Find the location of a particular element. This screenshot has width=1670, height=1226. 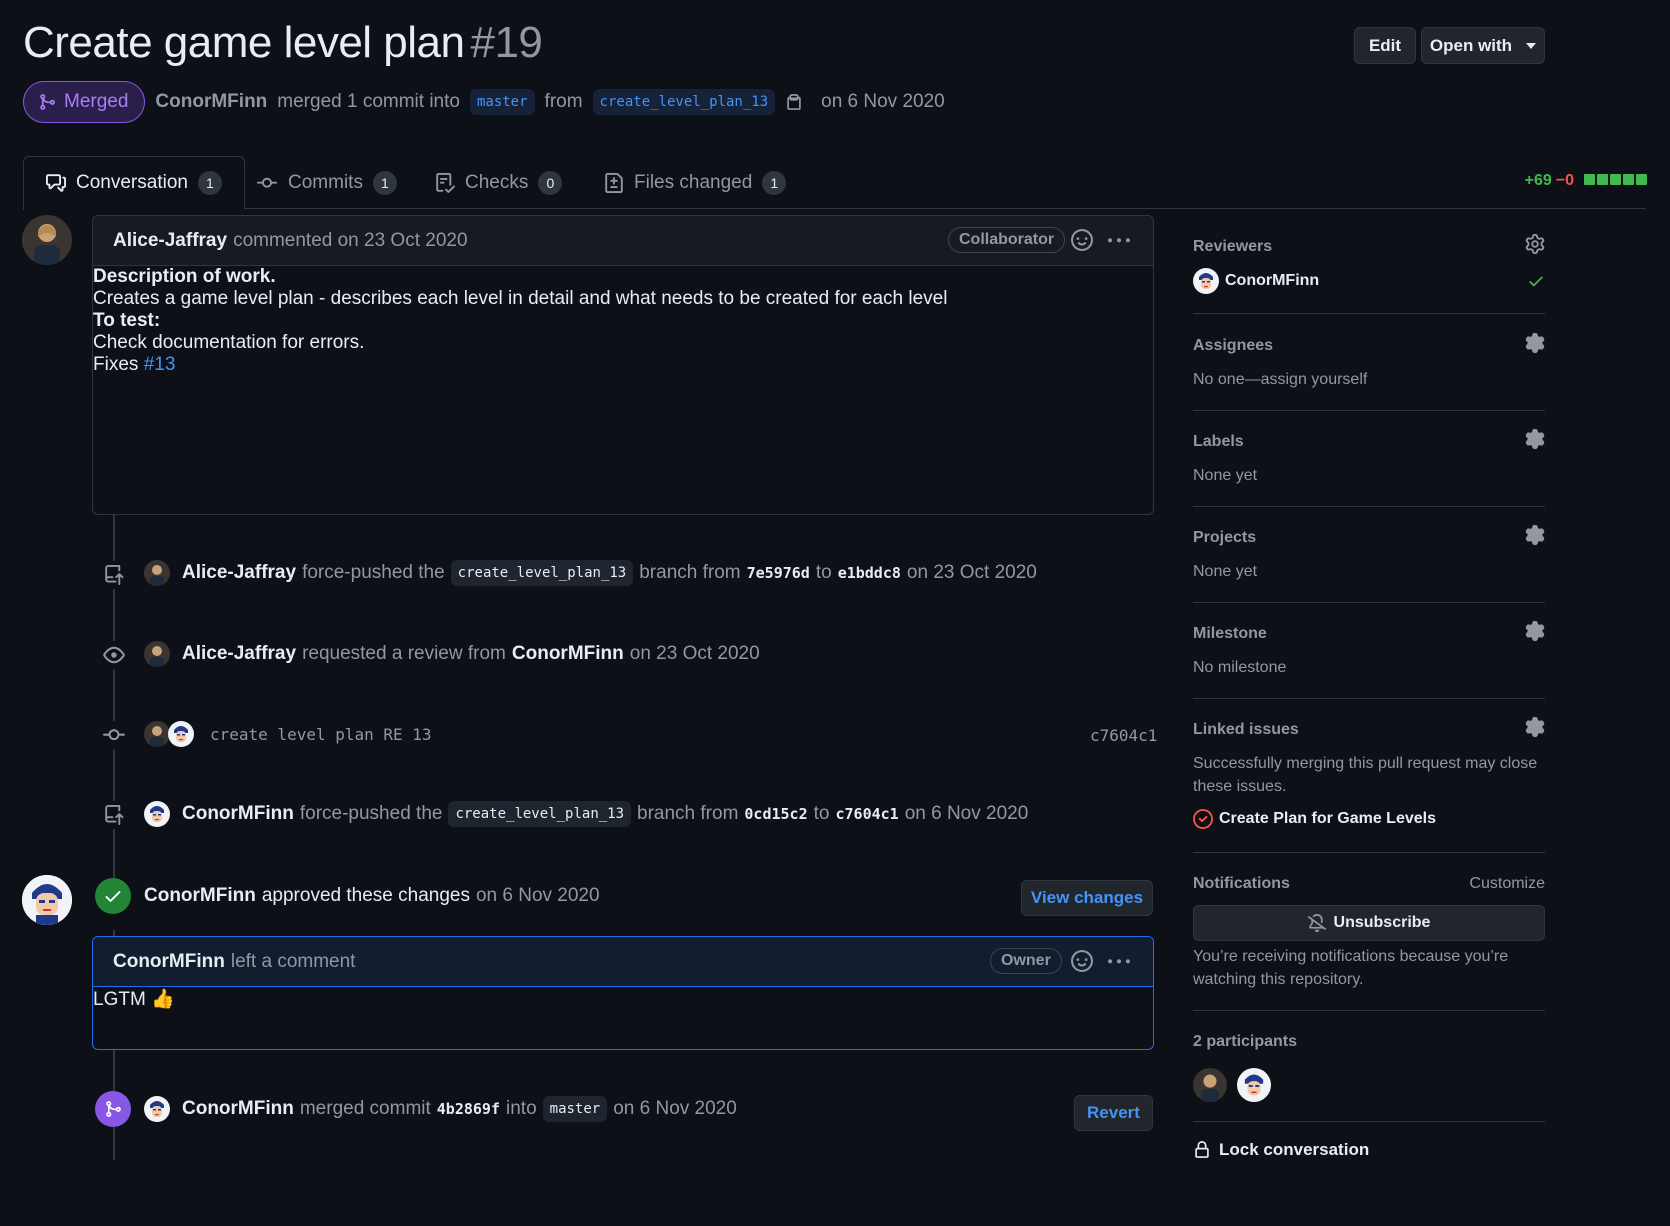

labels-value: None yet is located at coordinates (1225, 475).